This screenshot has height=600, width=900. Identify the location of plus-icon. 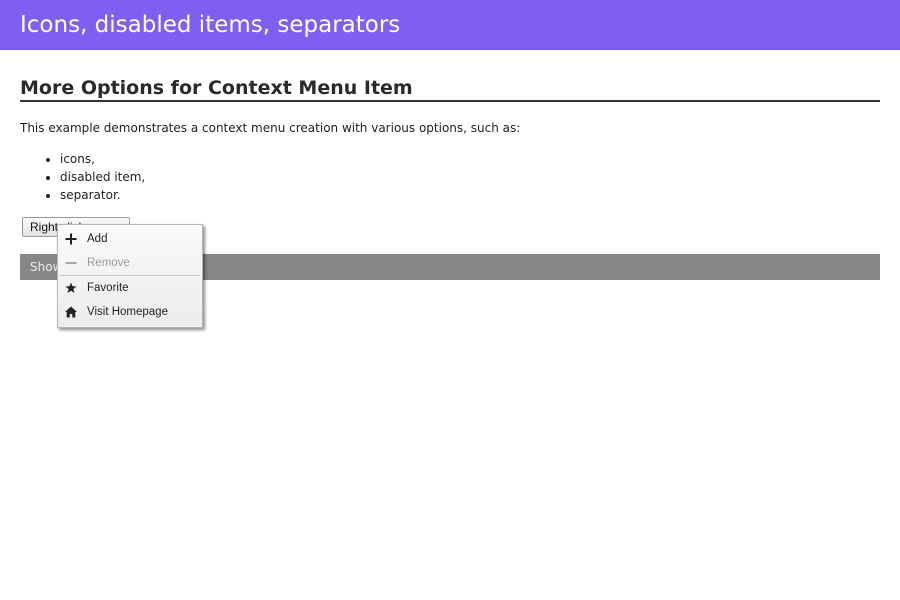
(71, 239).